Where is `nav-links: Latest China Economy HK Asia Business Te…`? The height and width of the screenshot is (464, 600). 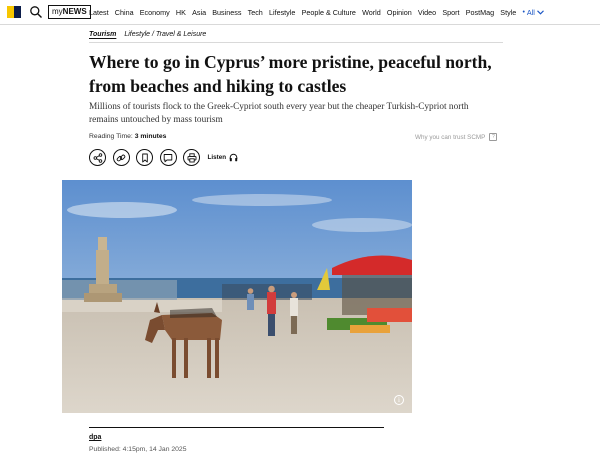
nav-links: Latest China Economy HK Asia Business Te… is located at coordinates (316, 12).